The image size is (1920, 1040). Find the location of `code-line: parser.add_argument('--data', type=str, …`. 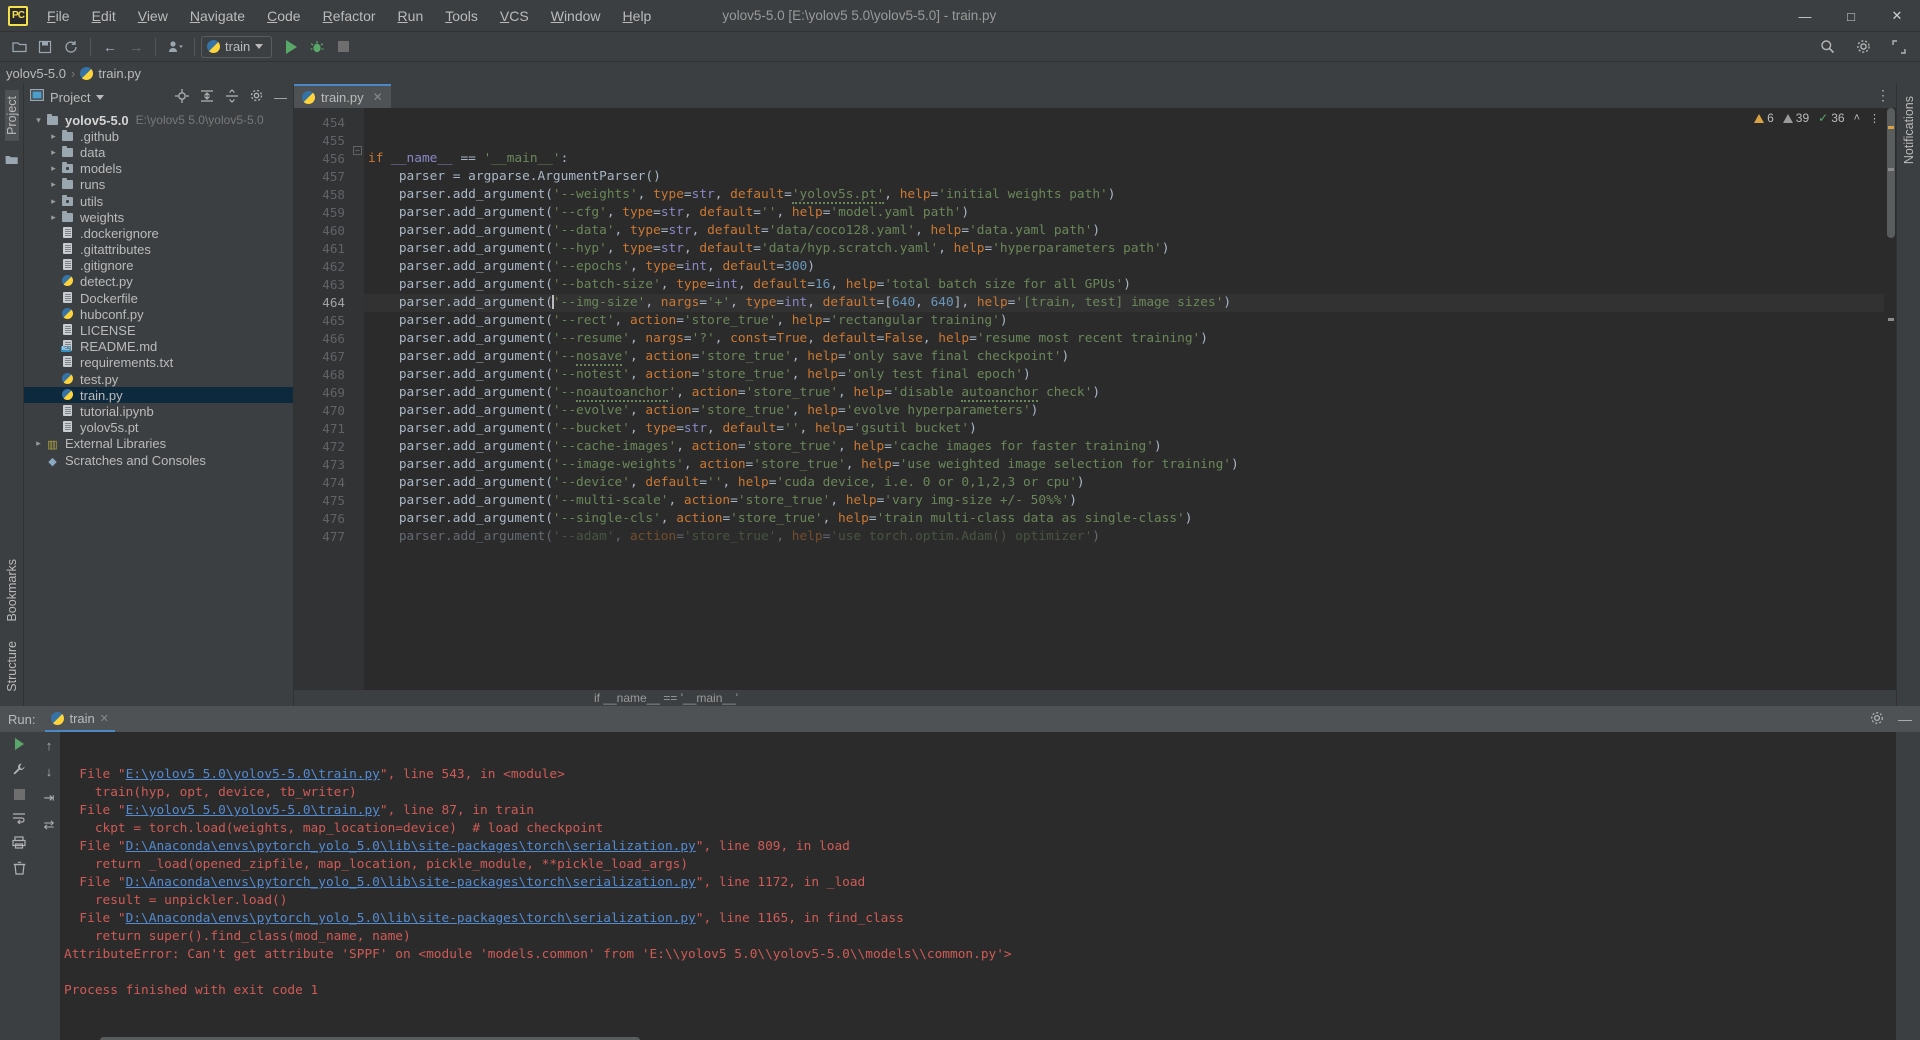

code-line: parser.add_argument('--data', type=str, … is located at coordinates (1124, 231).